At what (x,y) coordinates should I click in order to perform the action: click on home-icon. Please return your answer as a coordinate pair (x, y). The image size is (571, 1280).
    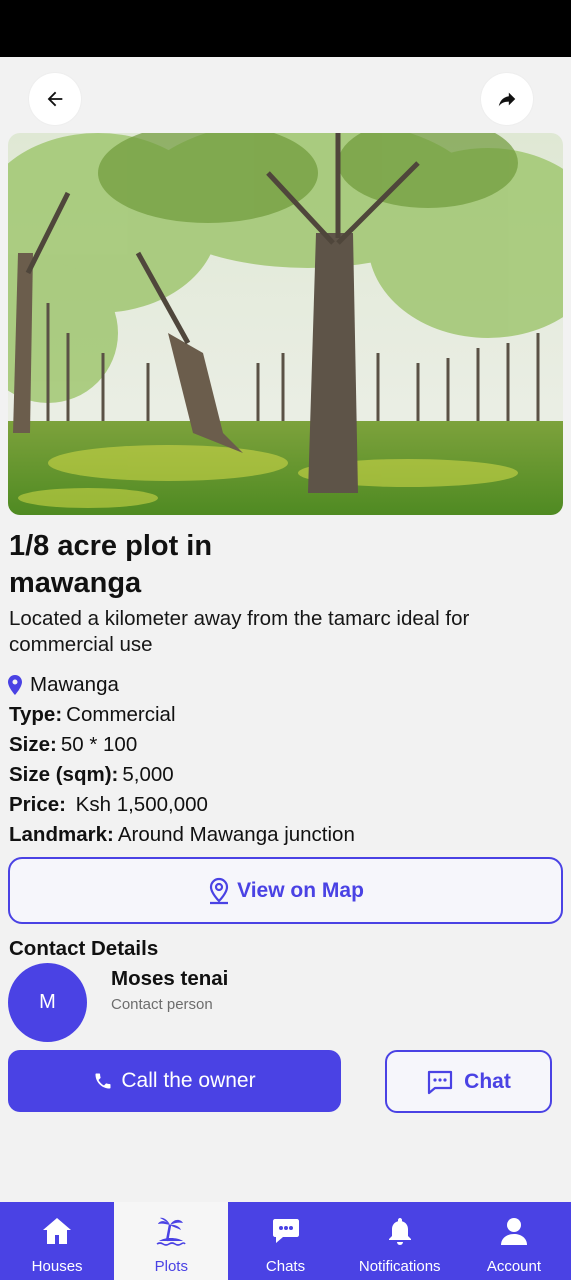
    Looking at the image, I should click on (57, 1231).